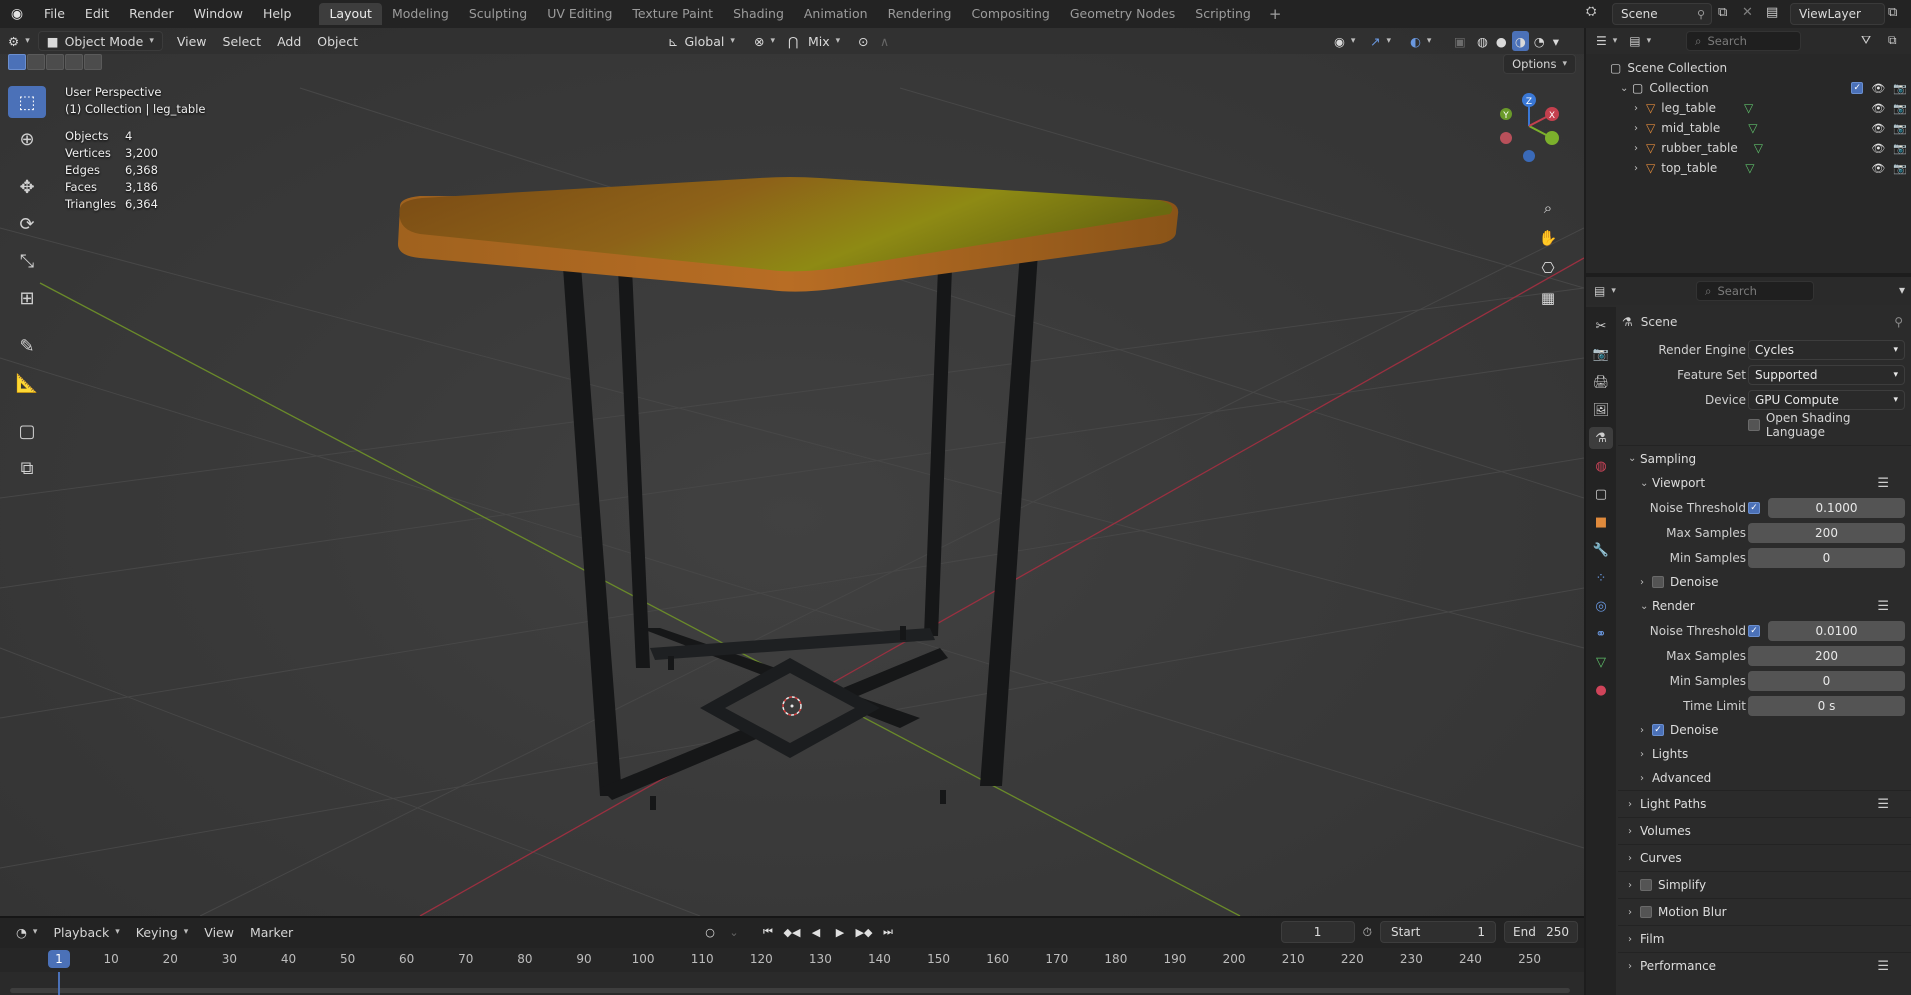 The width and height of the screenshot is (1911, 995). Describe the element at coordinates (27, 346) in the screenshot. I see `annotate-tool-icon: ✎` at that location.